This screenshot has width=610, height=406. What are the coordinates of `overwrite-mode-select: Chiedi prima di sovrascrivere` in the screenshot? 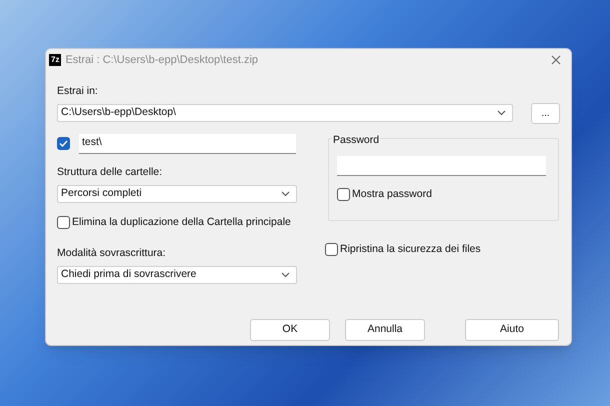 It's located at (177, 275).